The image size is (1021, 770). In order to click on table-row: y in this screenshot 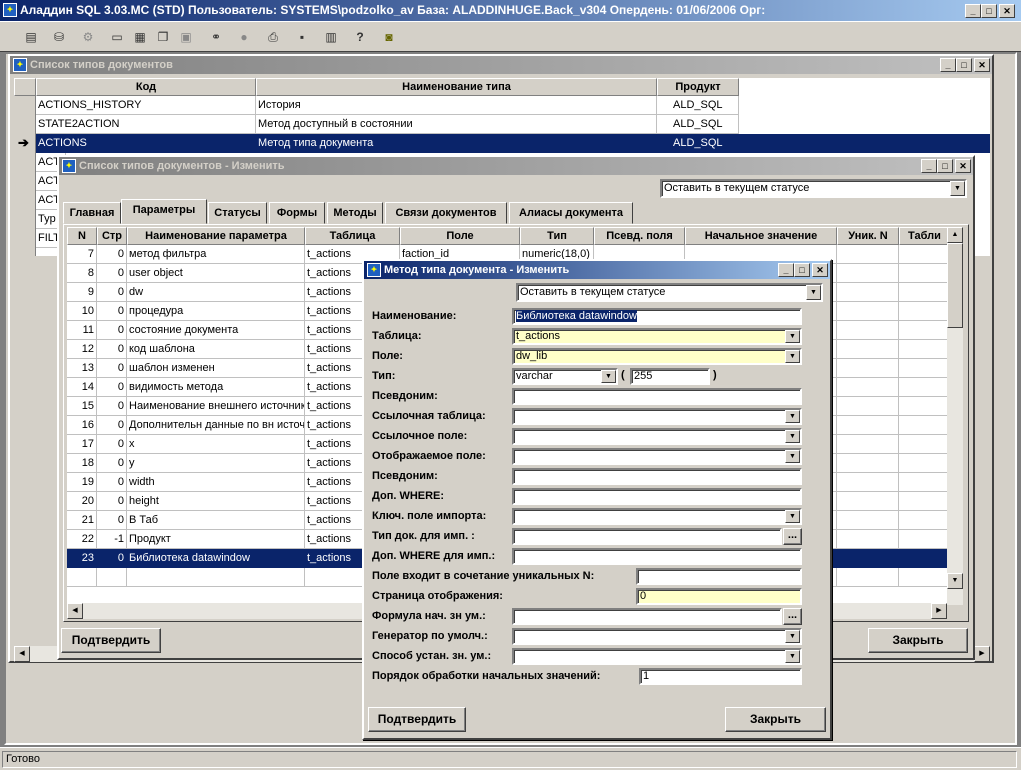, I will do `click(216, 463)`.